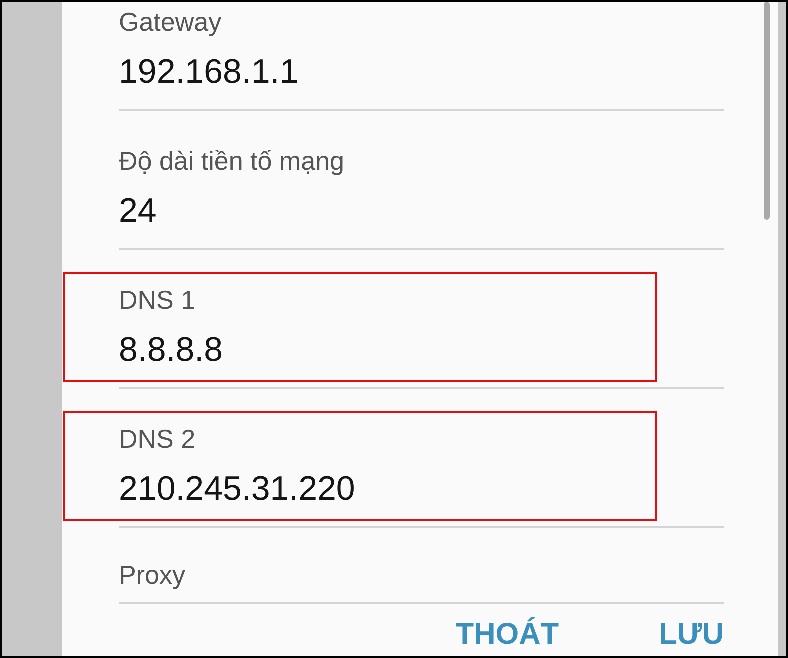  I want to click on field-label: DNS 2, so click(157, 439).